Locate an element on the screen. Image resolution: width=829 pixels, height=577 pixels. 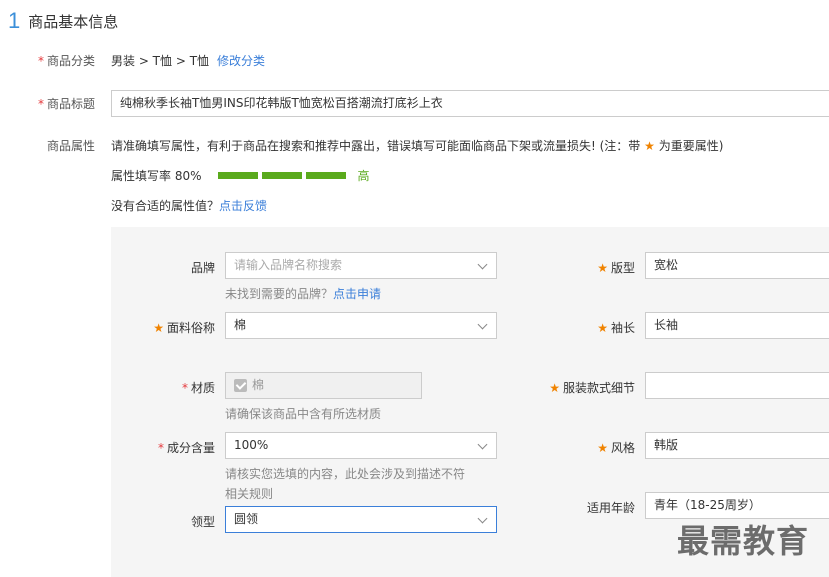
collar-label: 领型 is located at coordinates (202, 522).